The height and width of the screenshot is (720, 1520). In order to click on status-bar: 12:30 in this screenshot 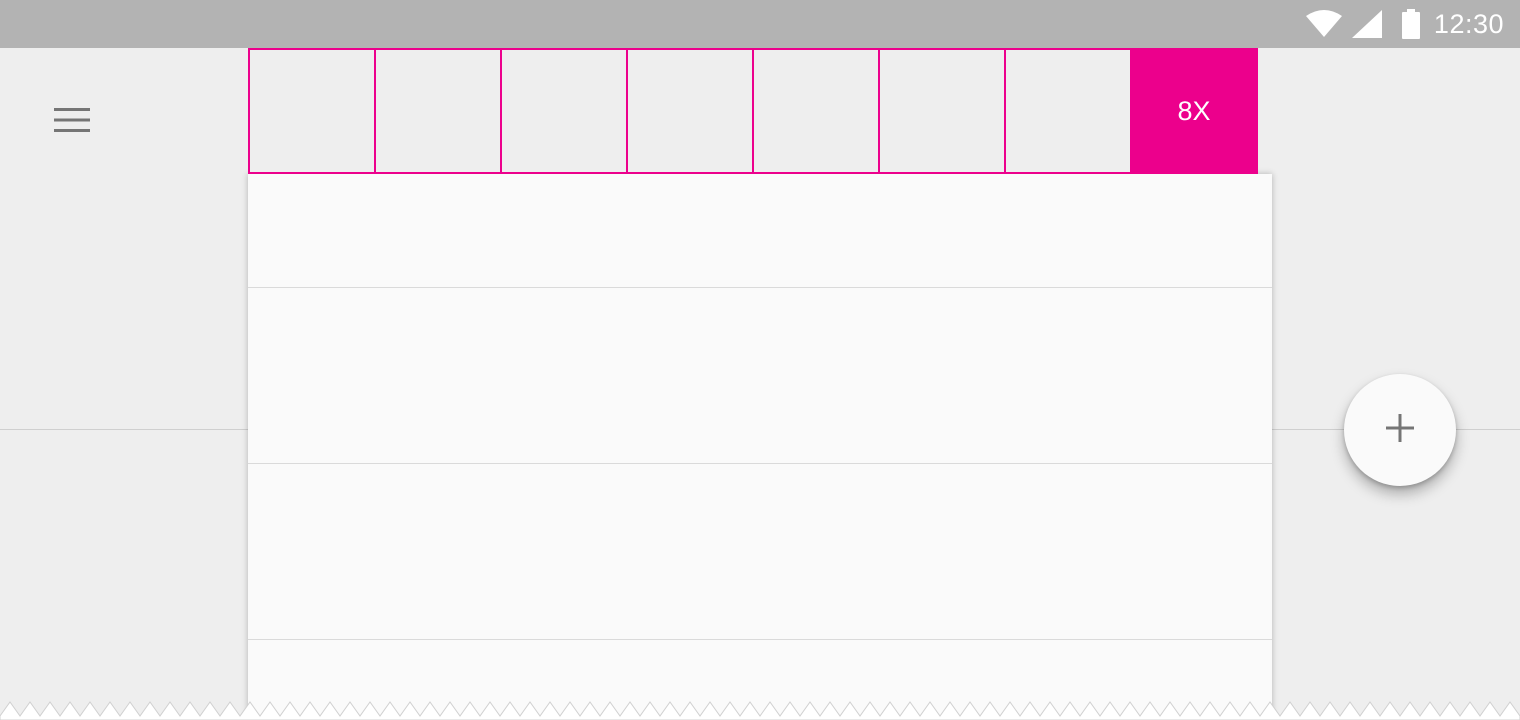, I will do `click(760, 24)`.